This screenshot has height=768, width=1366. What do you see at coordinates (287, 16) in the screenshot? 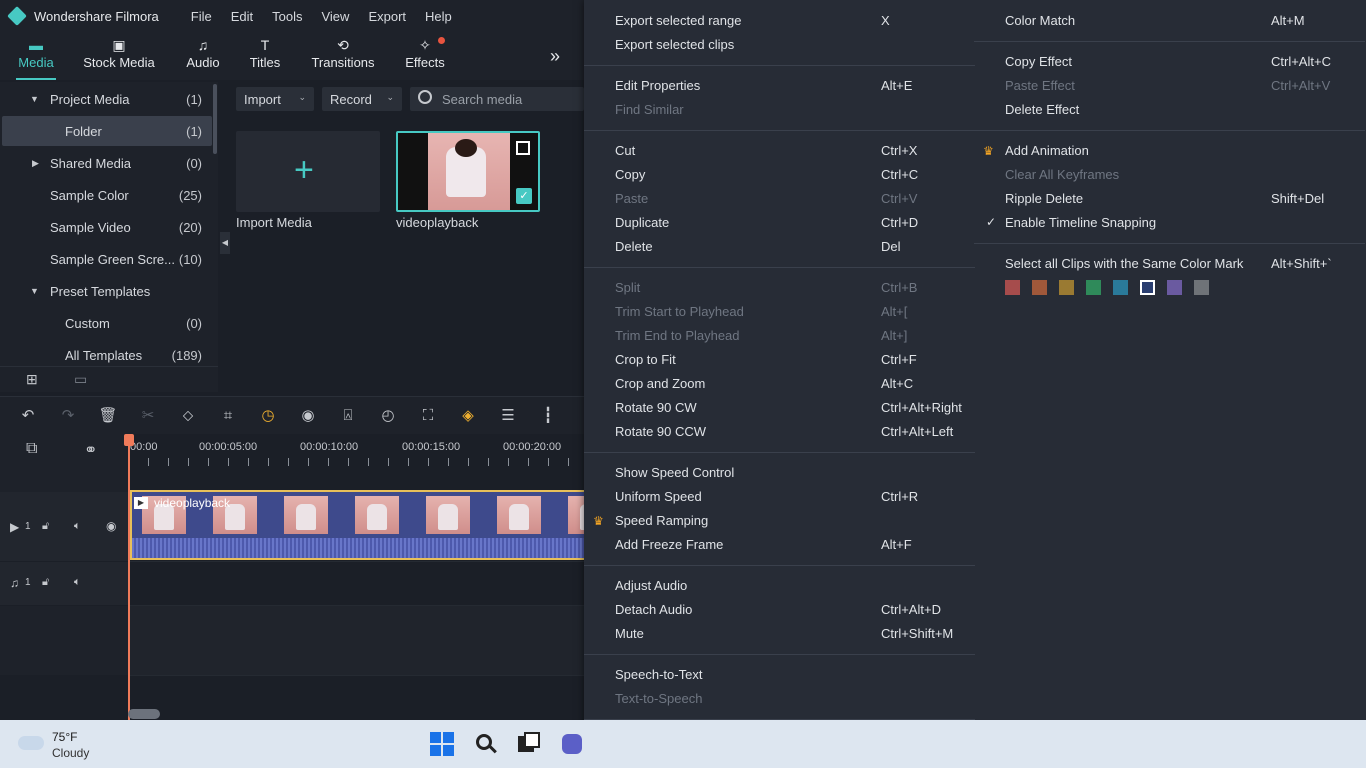
I see `menu-tools: Tools` at bounding box center [287, 16].